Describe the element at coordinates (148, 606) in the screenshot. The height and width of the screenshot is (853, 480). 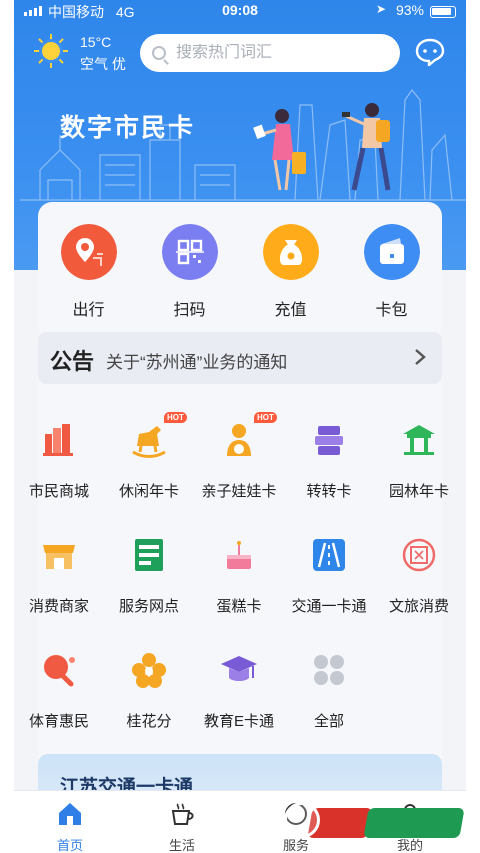
I see `service-label: 服务网点` at that location.